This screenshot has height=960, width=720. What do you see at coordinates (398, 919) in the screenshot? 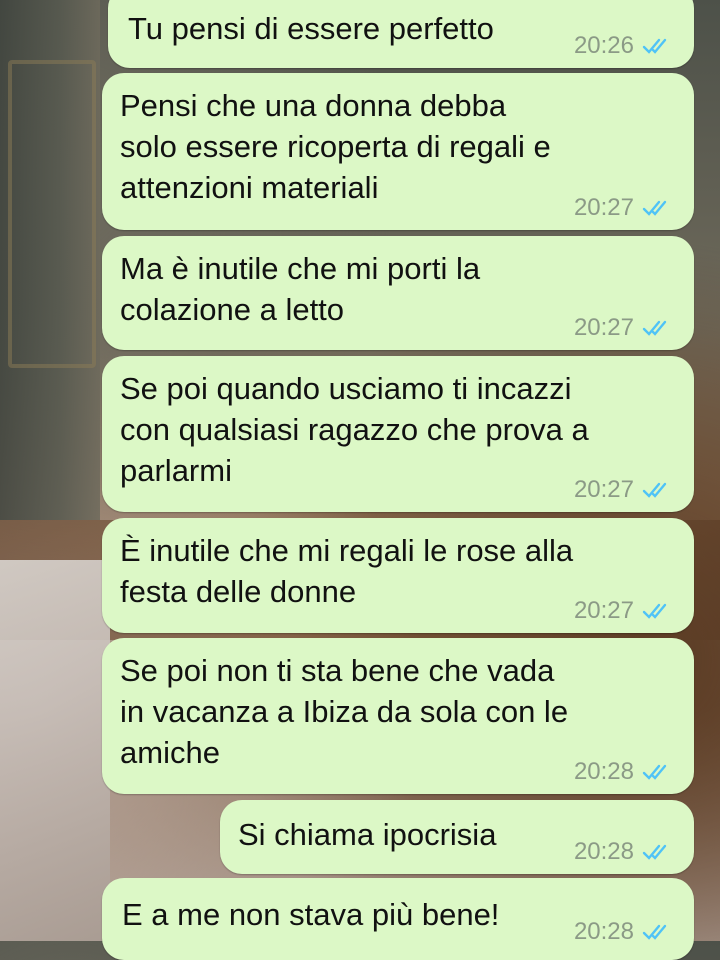
I see `message-bubble: E a me non stava più bene! 20:28` at bounding box center [398, 919].